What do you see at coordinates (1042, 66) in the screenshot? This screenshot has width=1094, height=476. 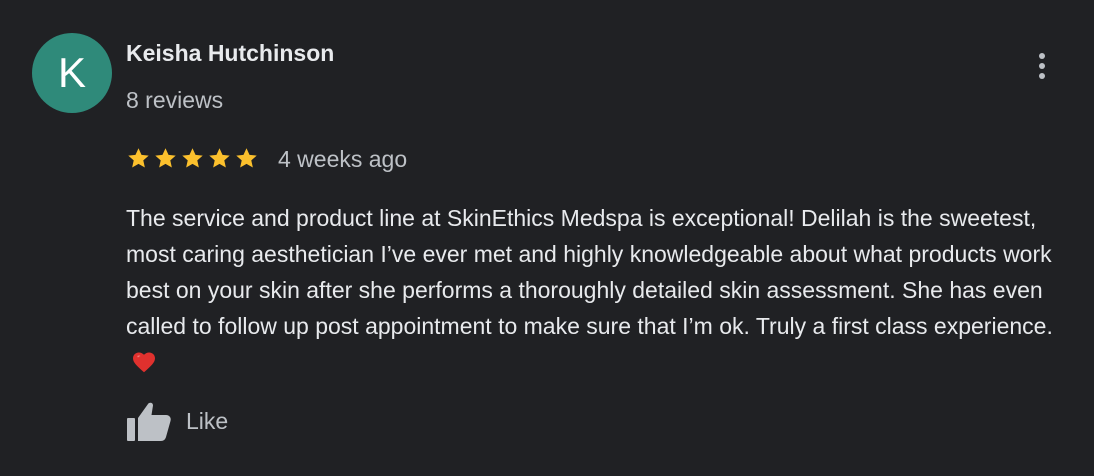 I see `more-vert-icon` at bounding box center [1042, 66].